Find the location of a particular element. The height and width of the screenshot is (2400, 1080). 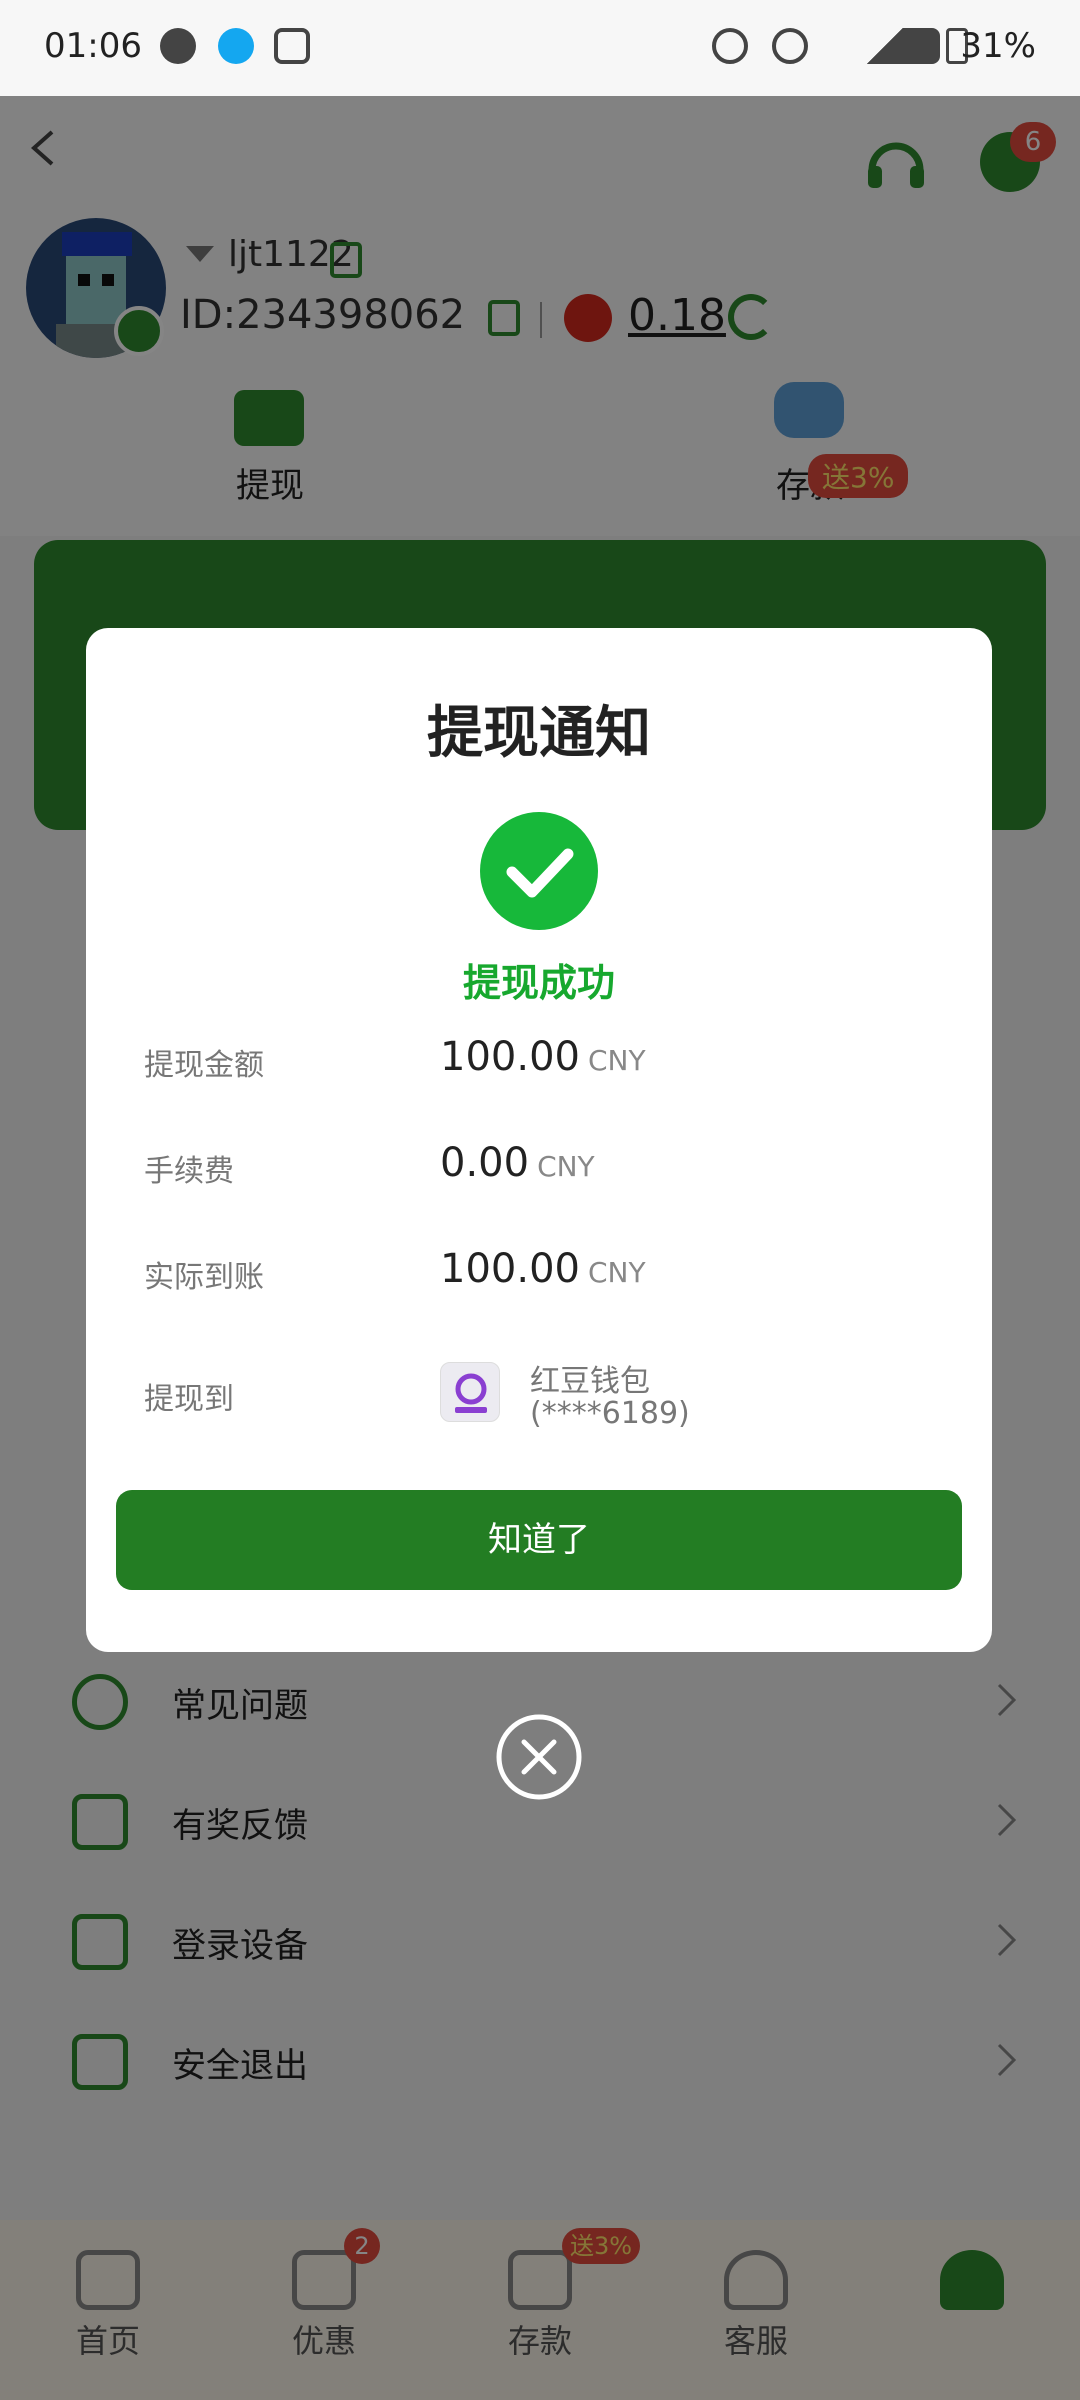

amount-value: 100.00 CNY is located at coordinates (543, 1057).